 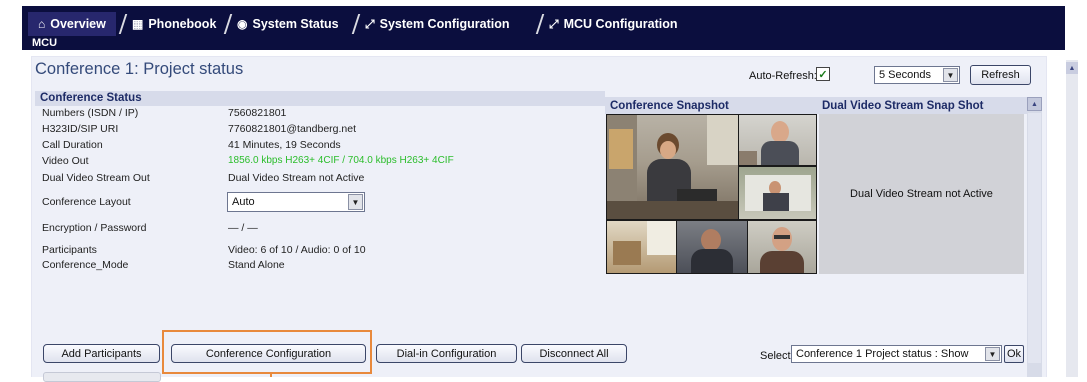 What do you see at coordinates (672, 167) in the screenshot?
I see `video-cell-main` at bounding box center [672, 167].